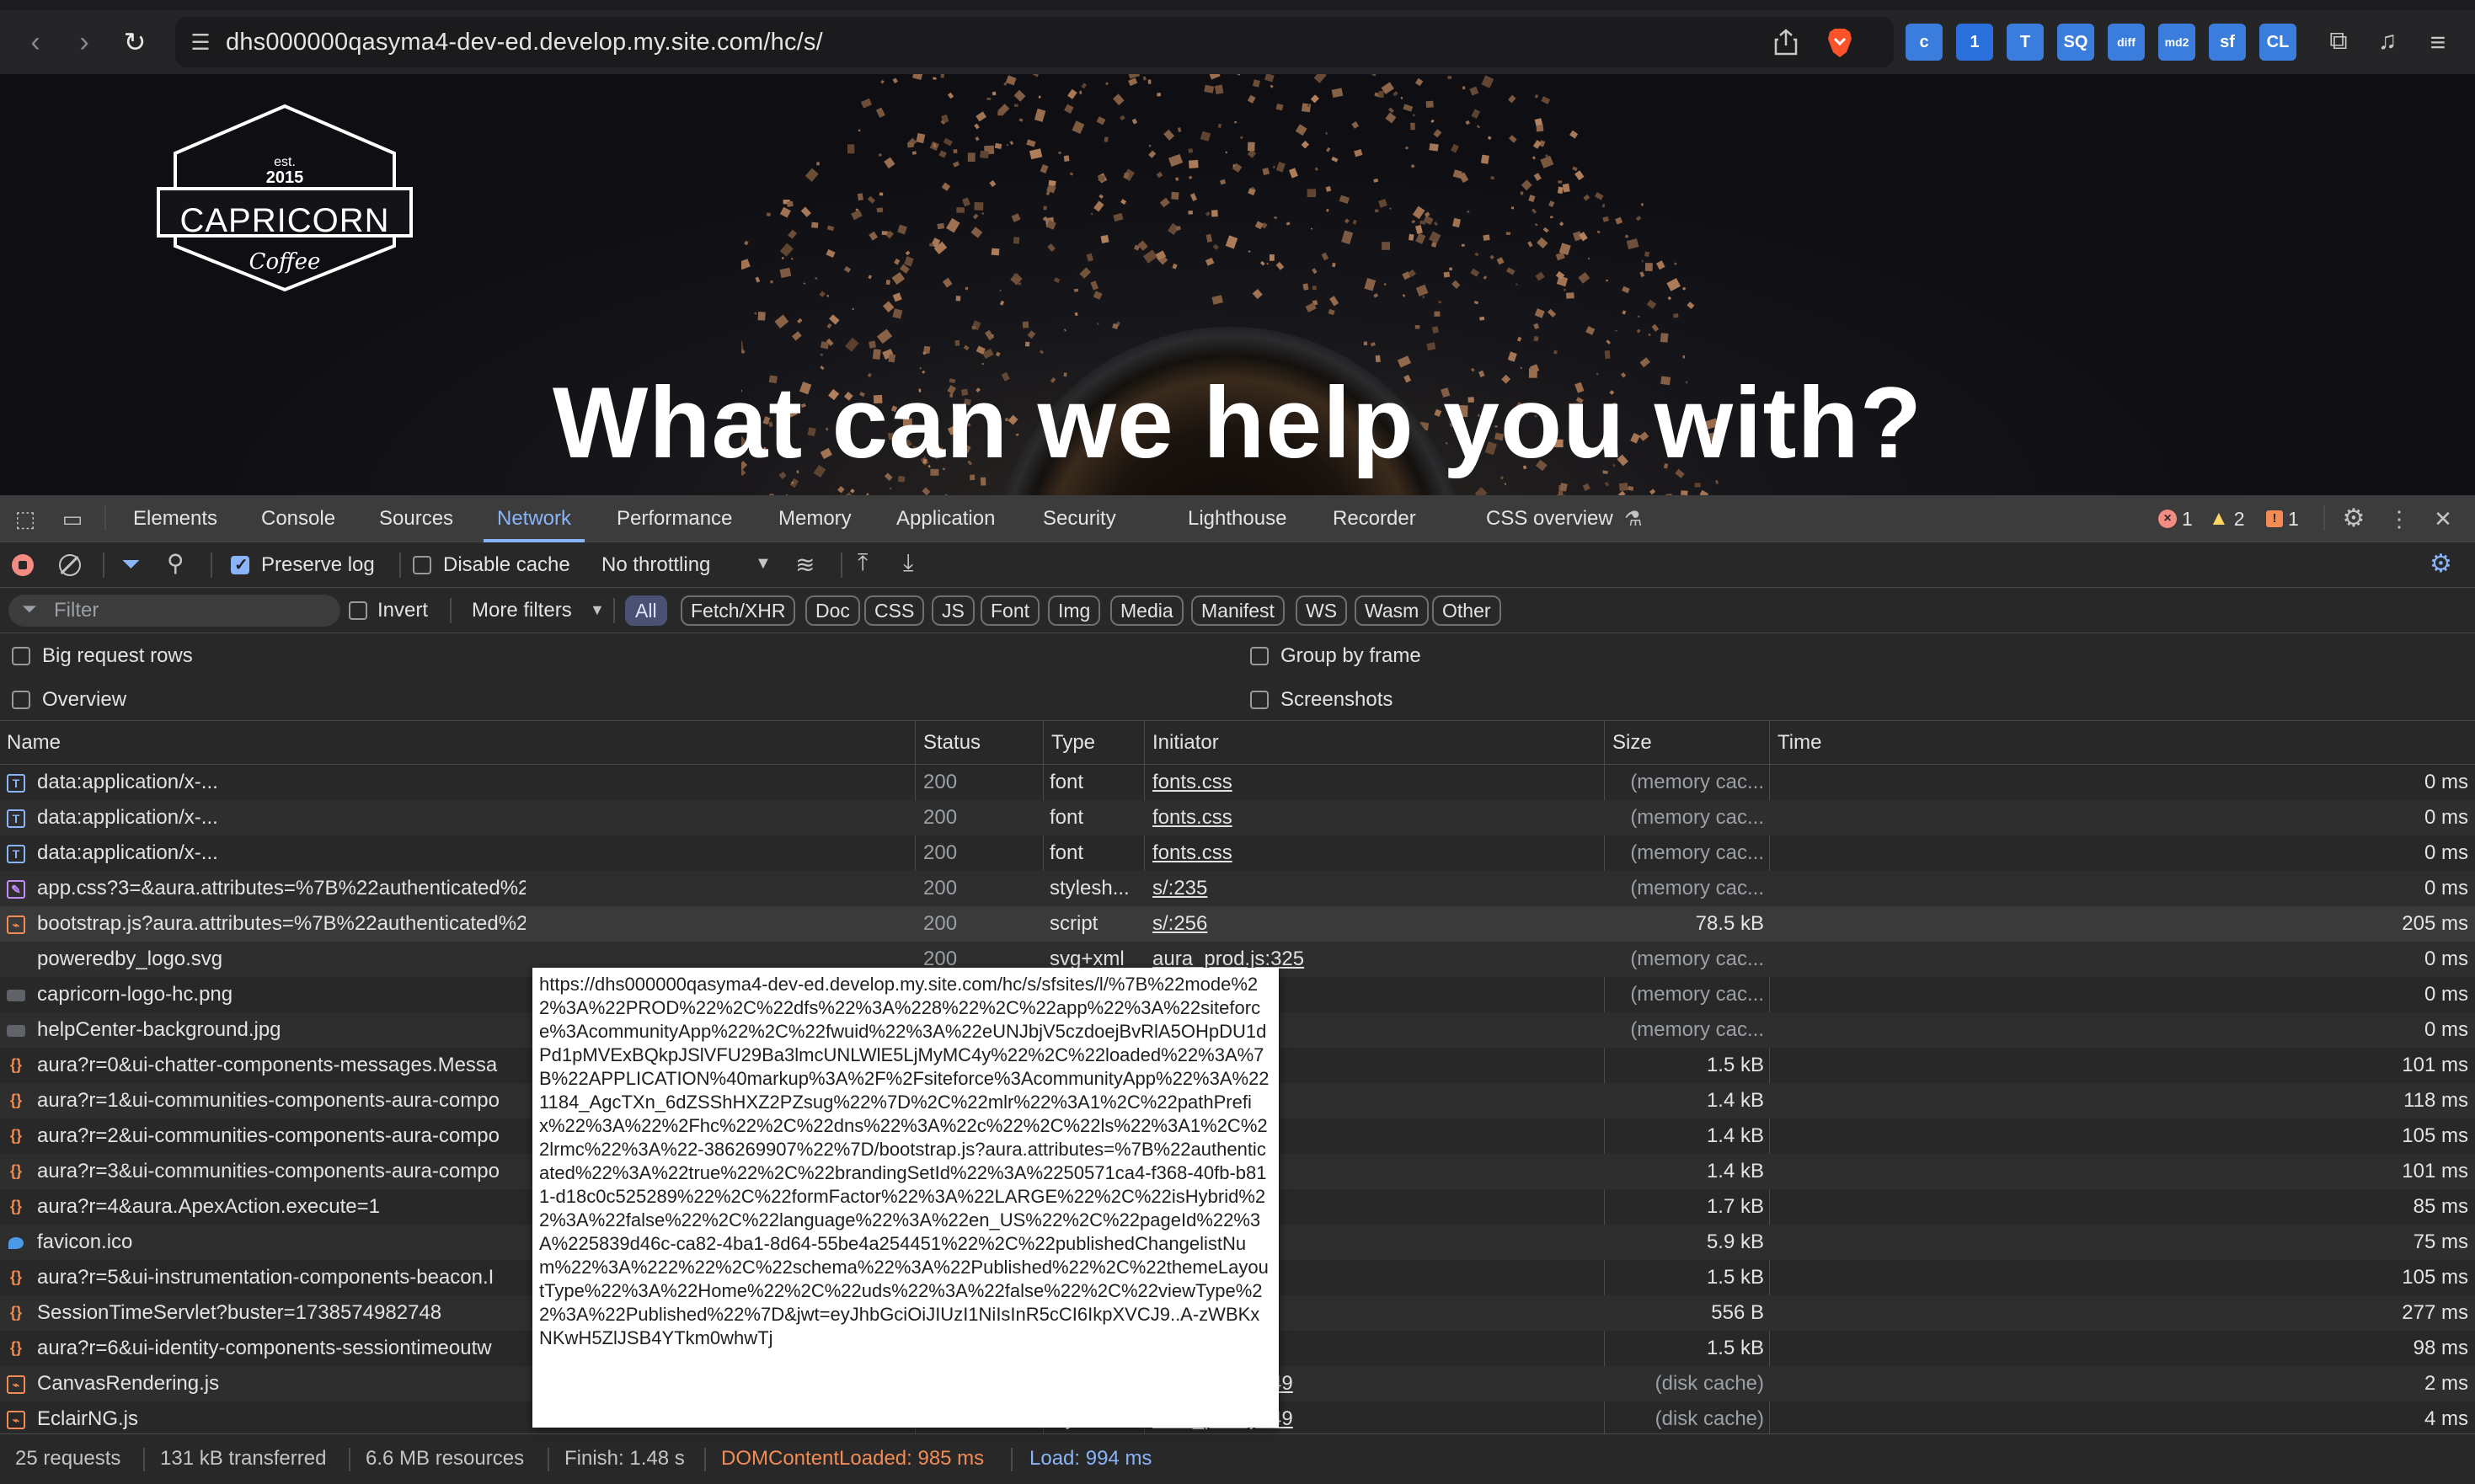 The image size is (2475, 1484). What do you see at coordinates (1074, 611) in the screenshot?
I see `filter-chip-img: Img` at bounding box center [1074, 611].